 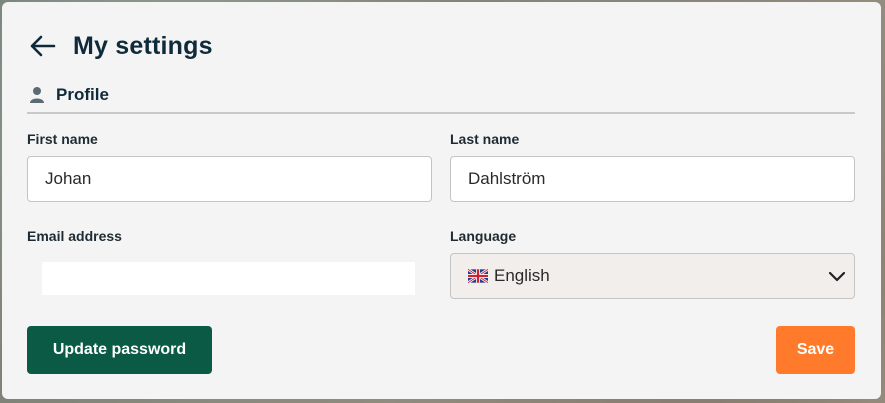 I want to click on section-label: Profile, so click(x=82, y=94).